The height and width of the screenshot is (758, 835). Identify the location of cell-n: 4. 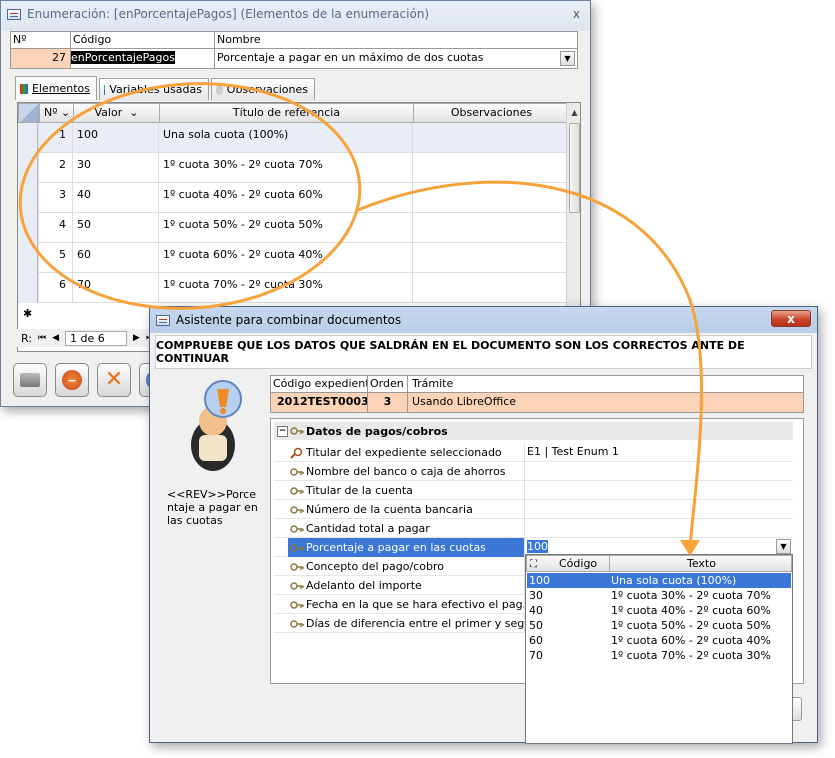
(55, 228).